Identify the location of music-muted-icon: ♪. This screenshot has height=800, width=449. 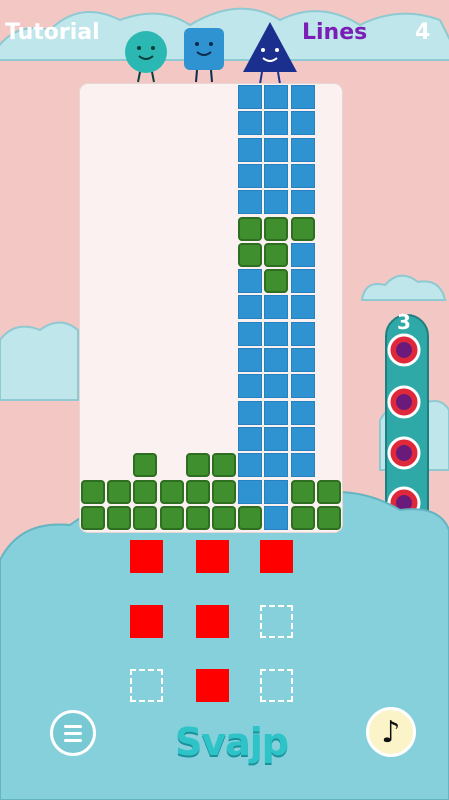
(391, 732).